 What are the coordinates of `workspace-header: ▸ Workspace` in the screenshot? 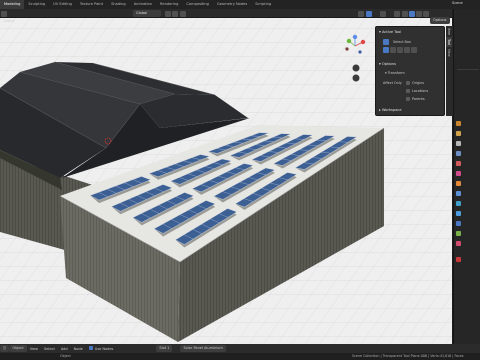 It's located at (390, 110).